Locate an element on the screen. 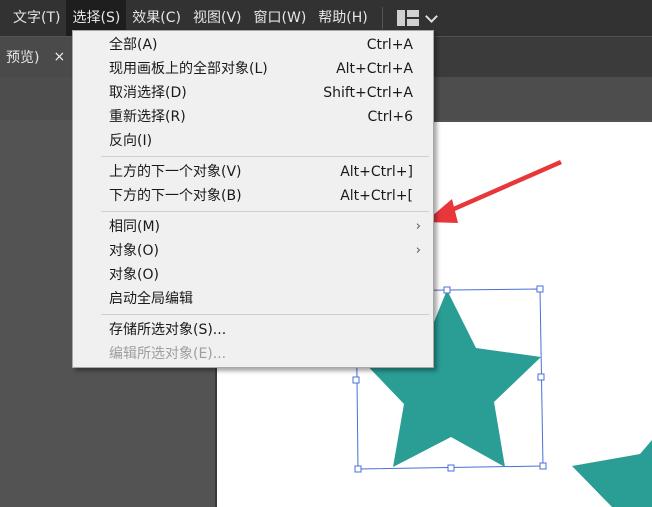 The image size is (652, 507). menu-option-object-submenu: 对象(O) › is located at coordinates (254, 251).